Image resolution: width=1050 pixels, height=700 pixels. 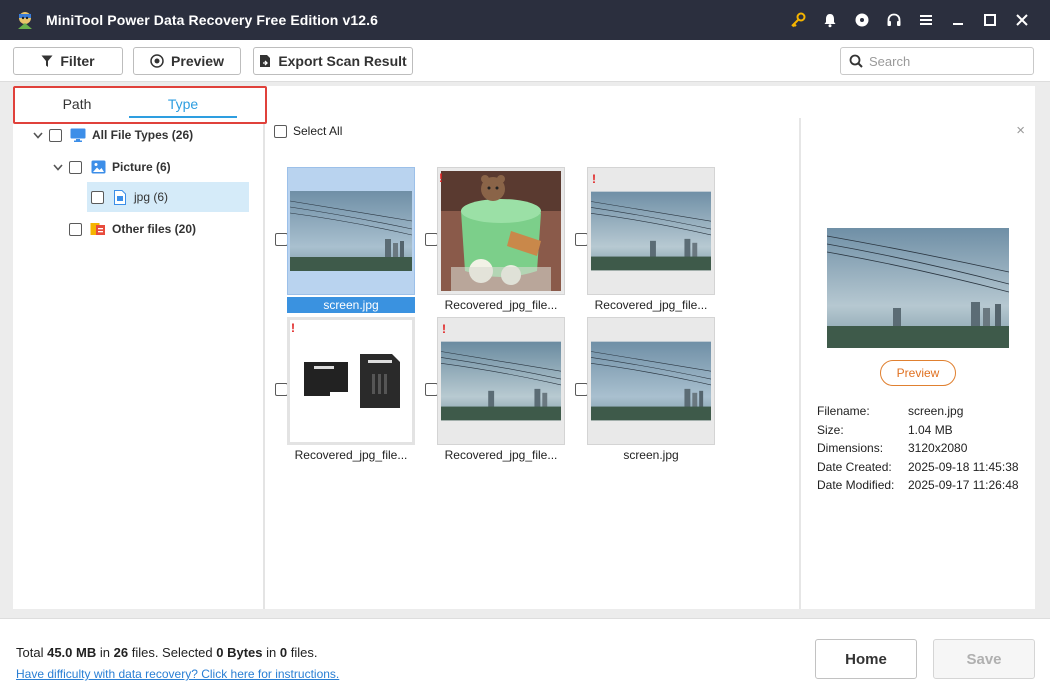 I want to click on tree-node-picture: Picture (6), so click(x=111, y=167).